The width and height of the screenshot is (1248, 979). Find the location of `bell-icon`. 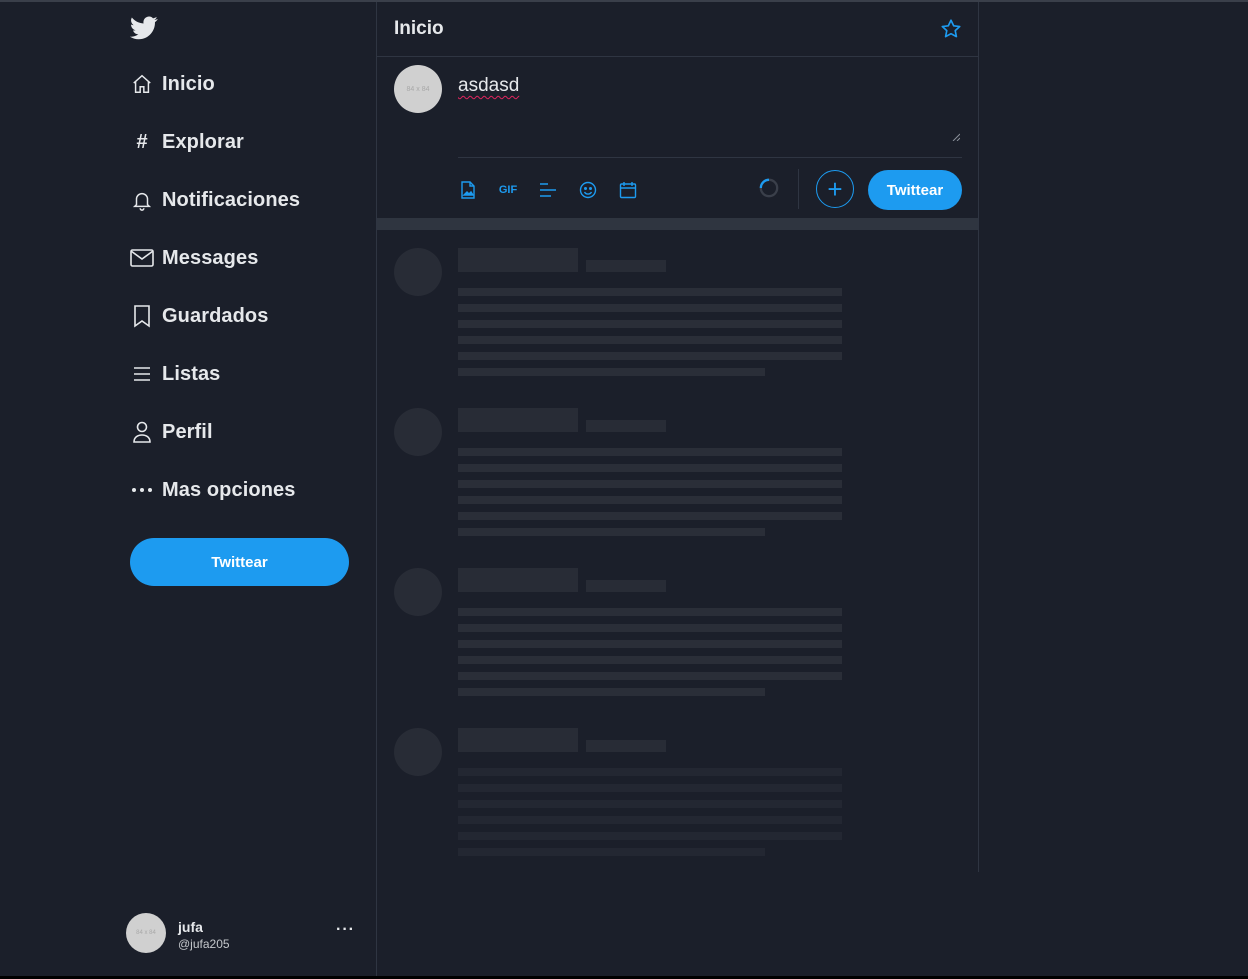

bell-icon is located at coordinates (142, 200).